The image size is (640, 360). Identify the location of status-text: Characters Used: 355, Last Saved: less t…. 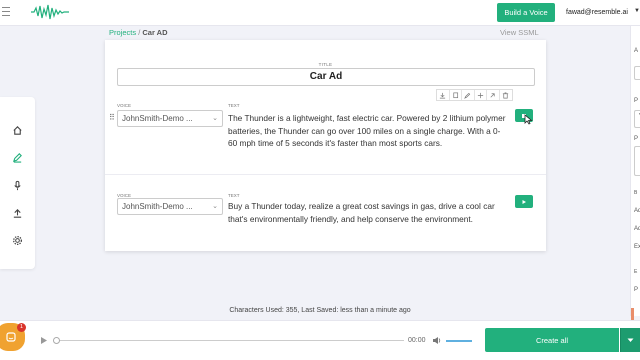
(320, 310).